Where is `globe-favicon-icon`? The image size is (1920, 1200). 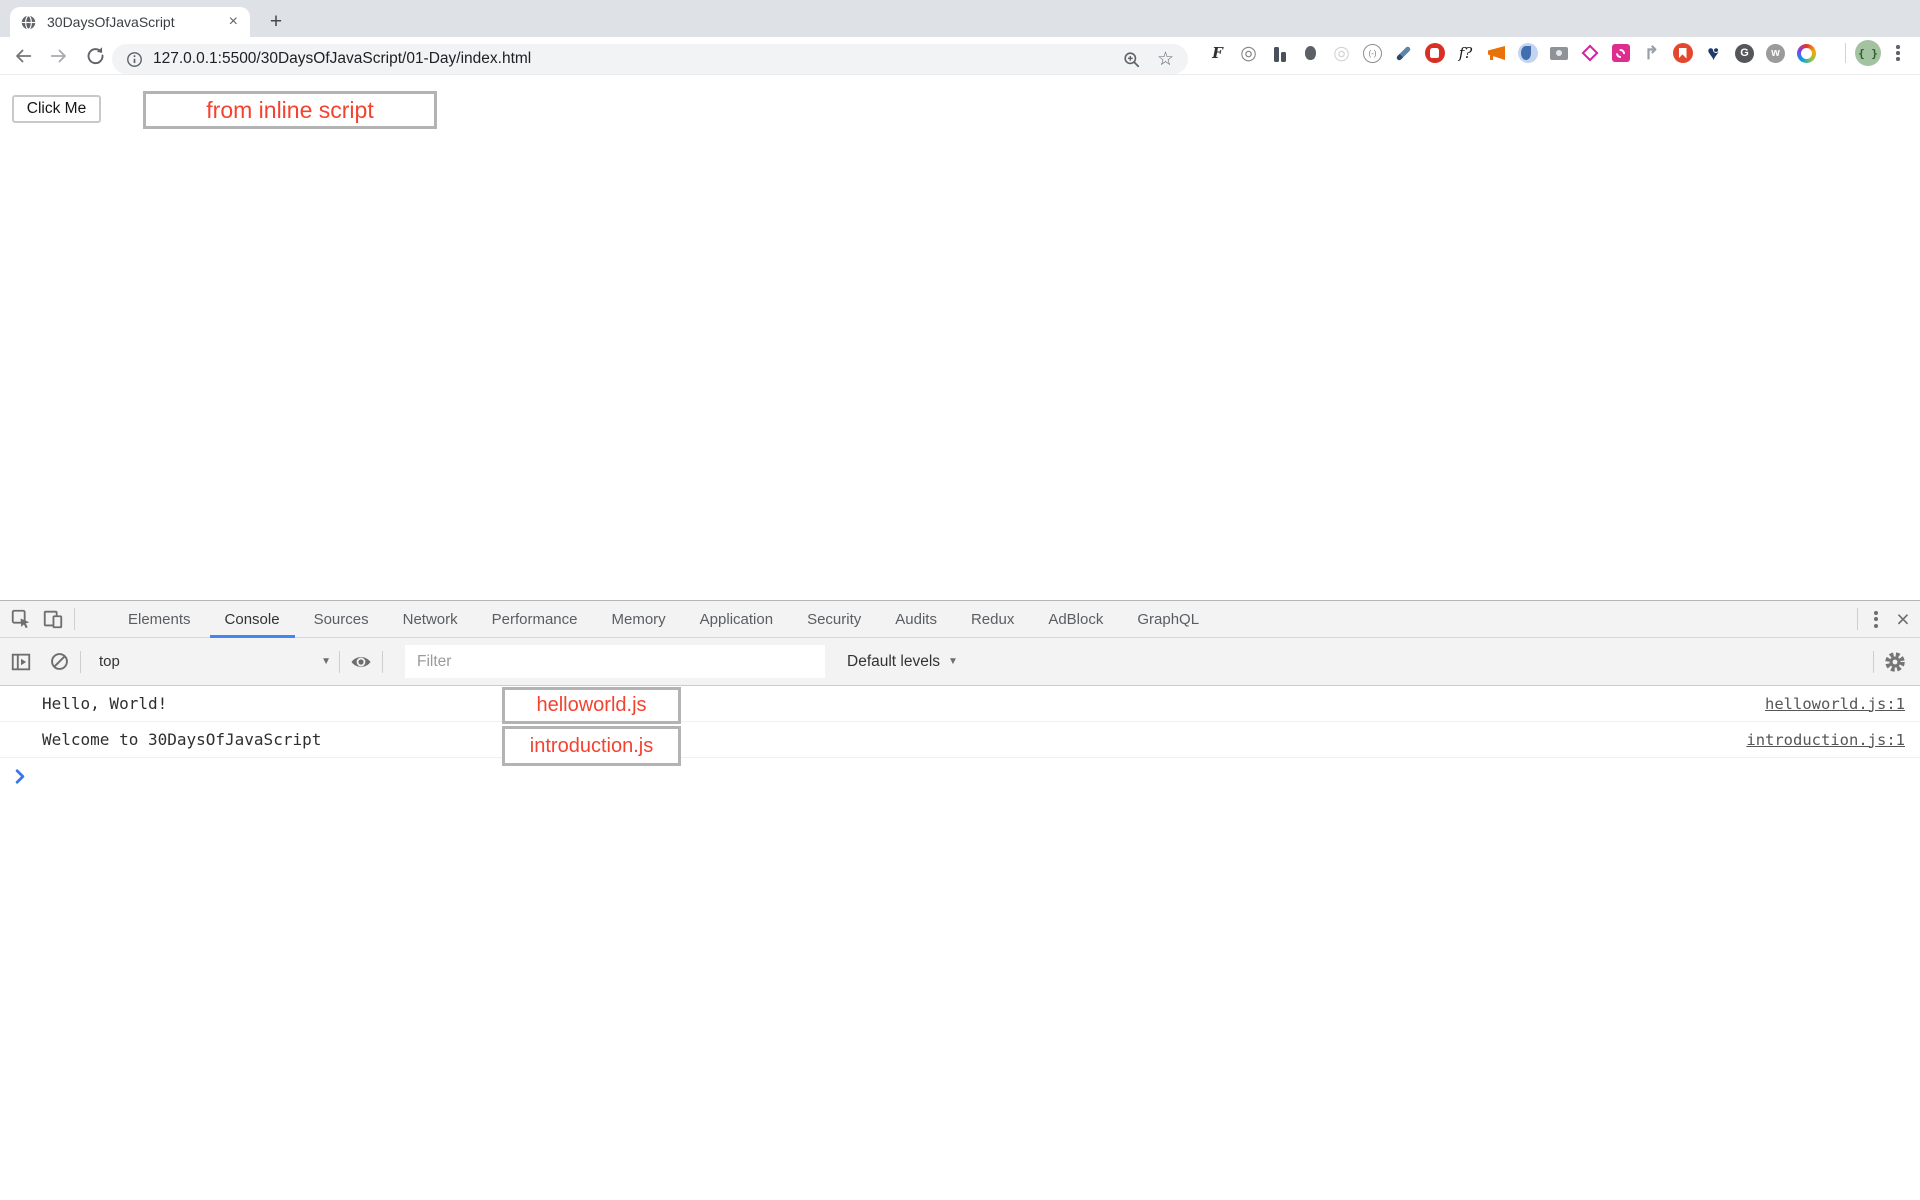 globe-favicon-icon is located at coordinates (28, 22).